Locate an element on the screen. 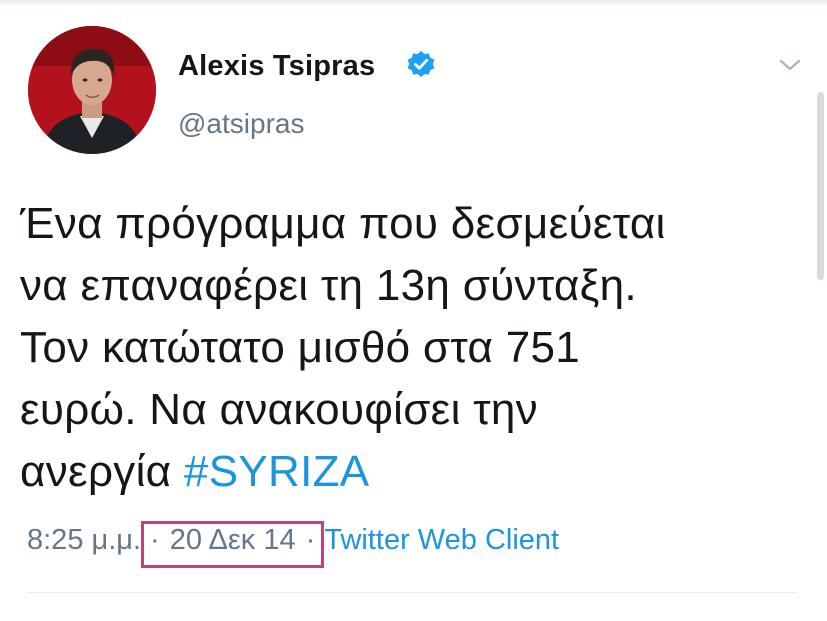 The image size is (827, 621). tweet-date: 20 Δεκ 14 is located at coordinates (233, 540).